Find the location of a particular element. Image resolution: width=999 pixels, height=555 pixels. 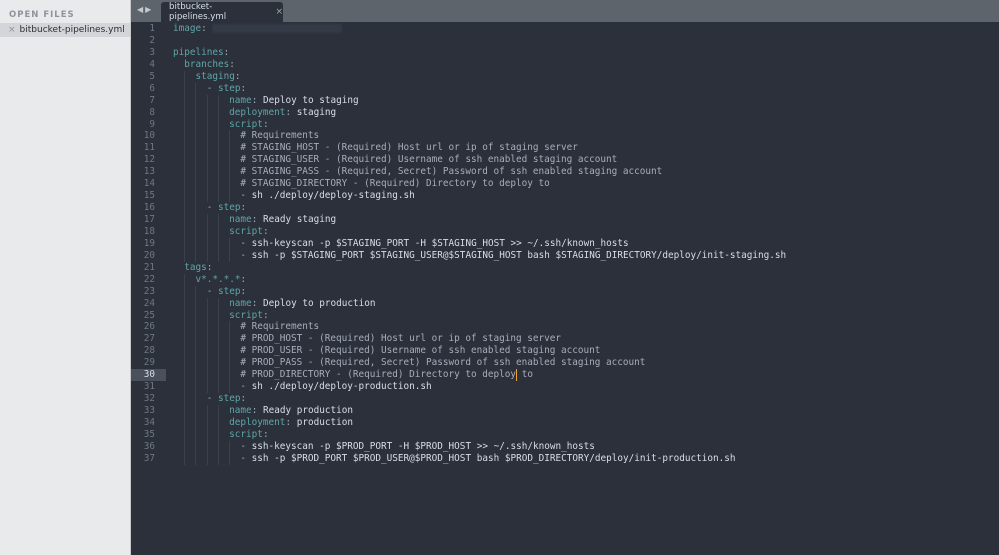

code-line: pipelines: is located at coordinates (479, 53).